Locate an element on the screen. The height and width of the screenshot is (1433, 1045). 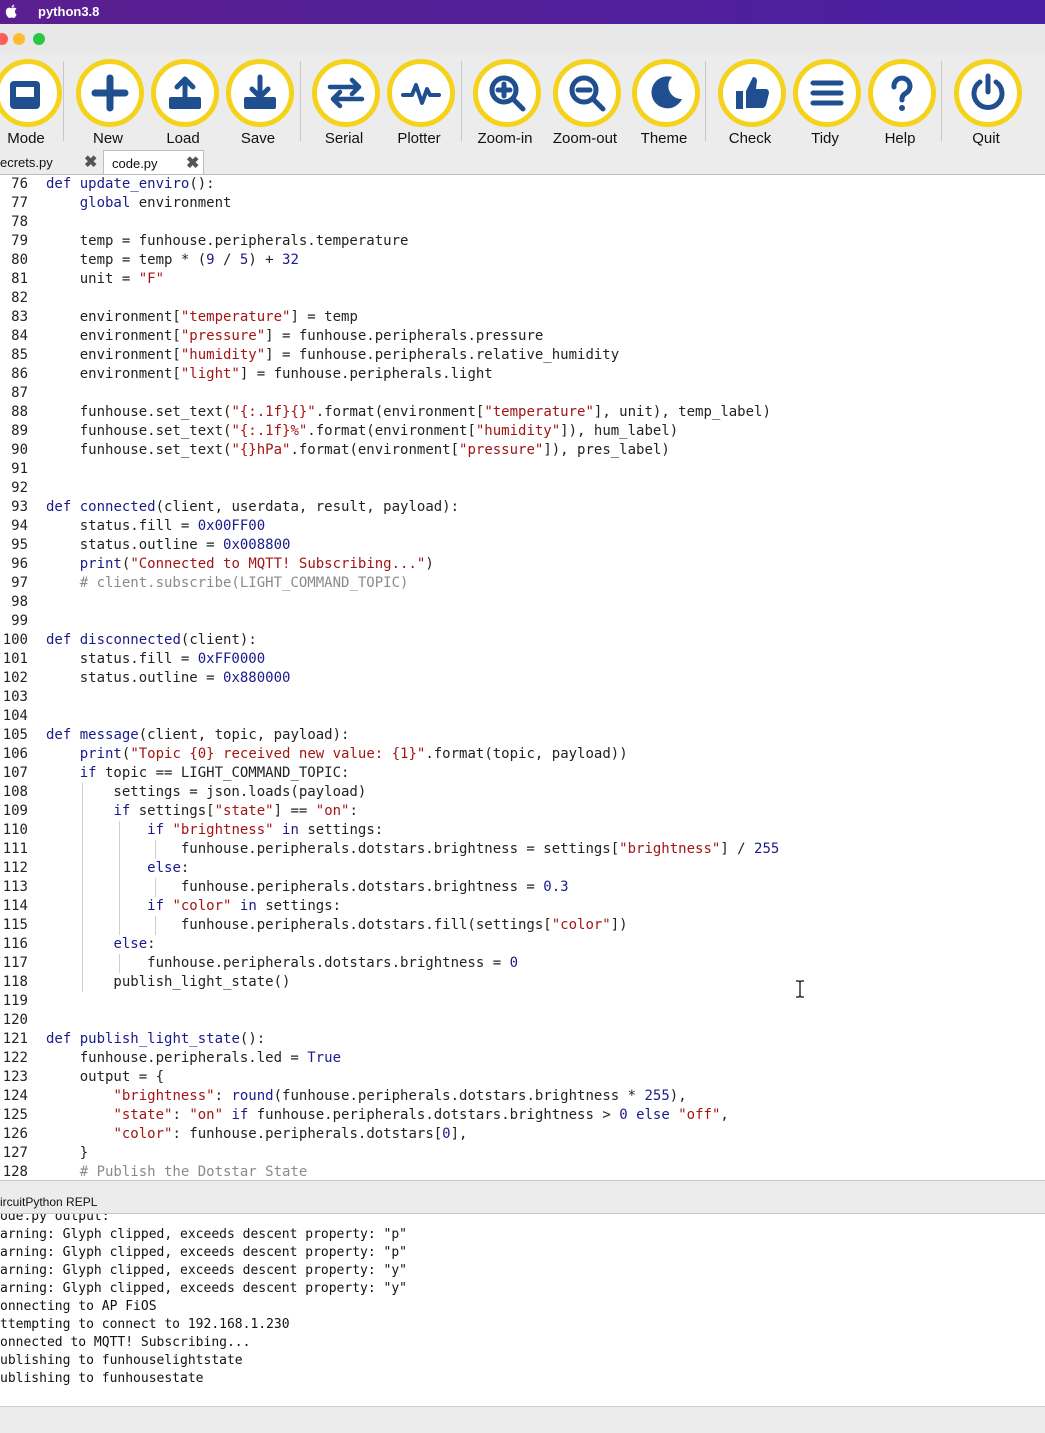
tab-secrets: ecrets.py ✖ is located at coordinates (51, 162).